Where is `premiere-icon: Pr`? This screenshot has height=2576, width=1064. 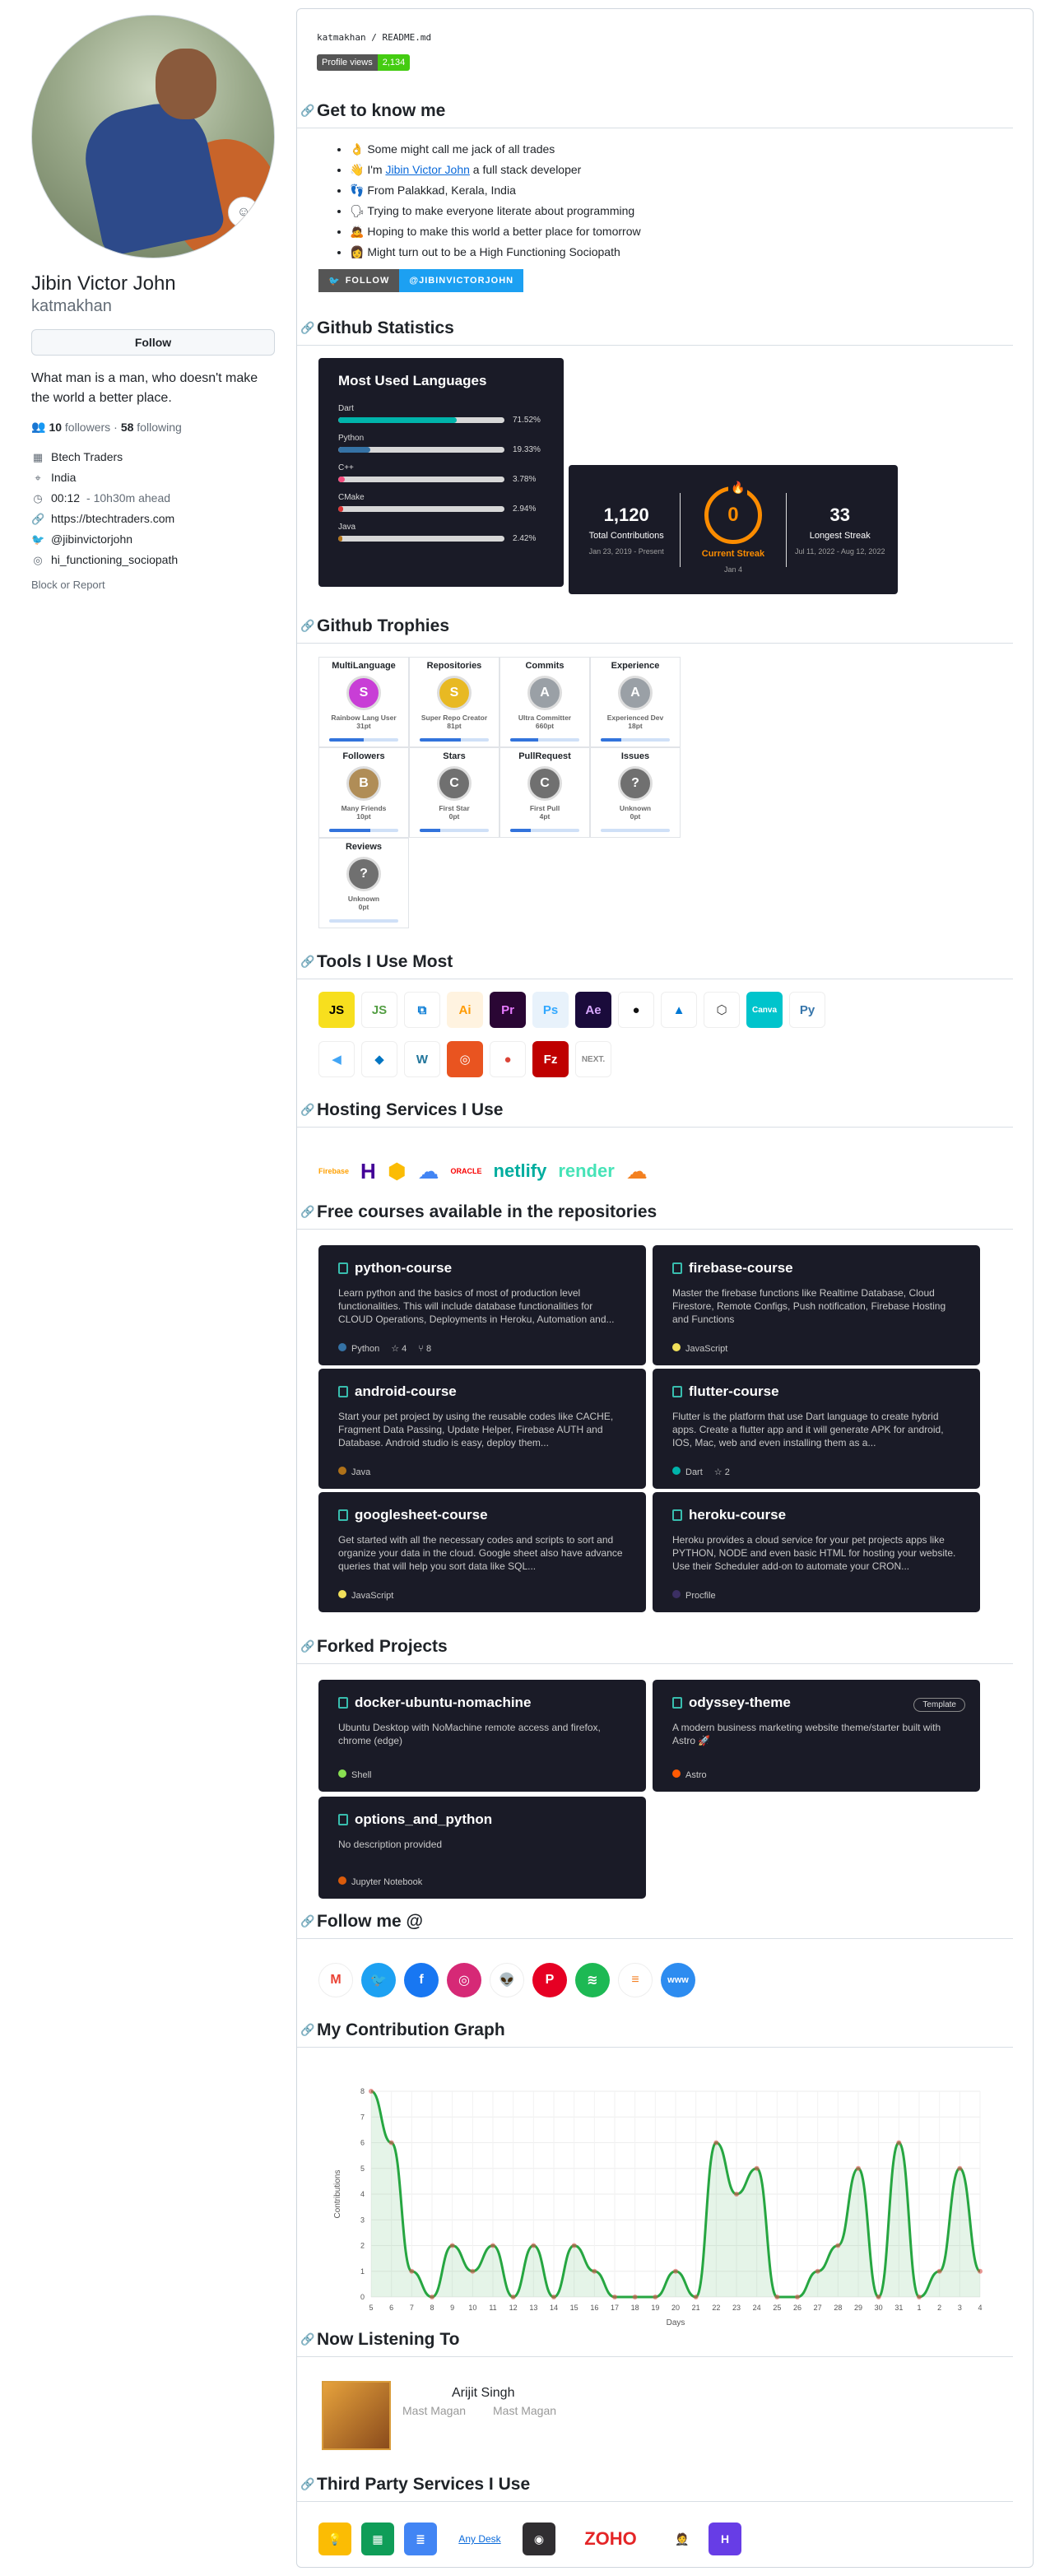
premiere-icon: Pr is located at coordinates (508, 1010).